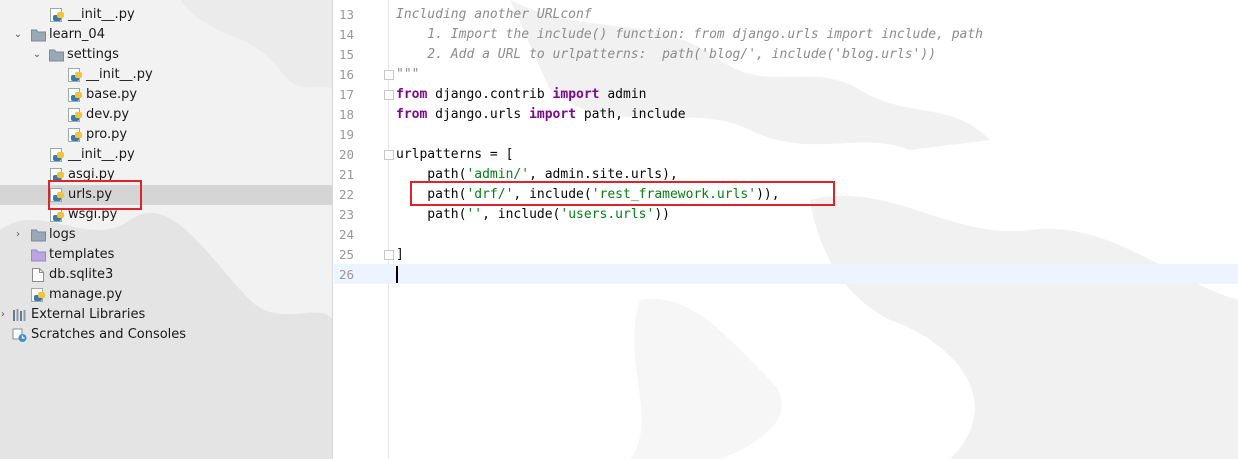 The image size is (1238, 459). Describe the element at coordinates (166, 115) in the screenshot. I see `tree-item-dev-py: dev.py` at that location.